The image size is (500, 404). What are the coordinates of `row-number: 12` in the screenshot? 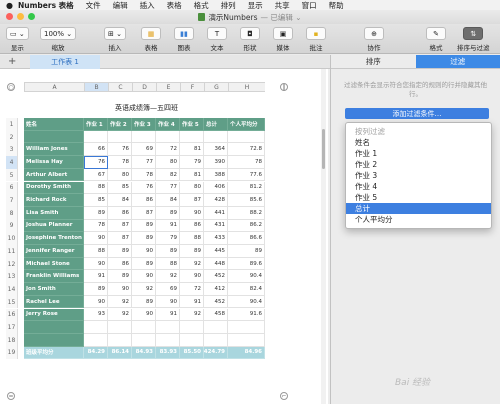 It's located at (12, 264).